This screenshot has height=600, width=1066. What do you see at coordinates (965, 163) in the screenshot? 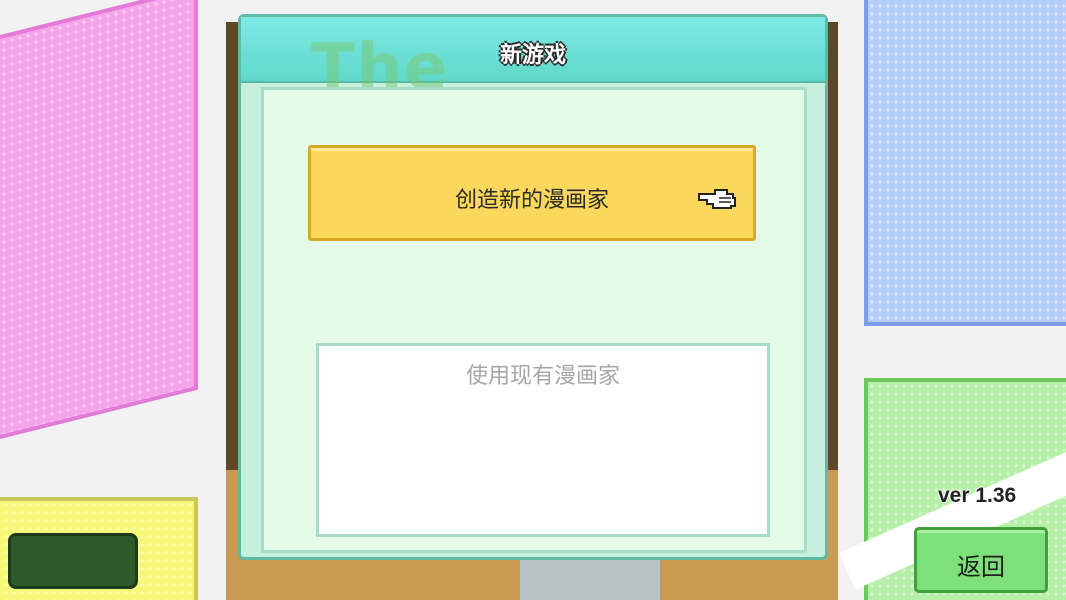
I see `background-panel-blue` at bounding box center [965, 163].